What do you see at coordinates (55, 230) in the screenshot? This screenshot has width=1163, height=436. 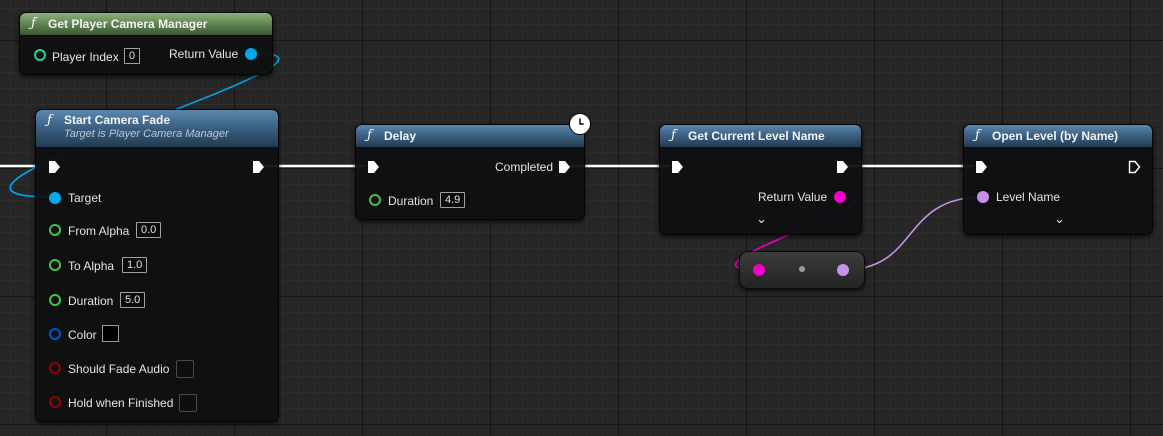 I see `from-alpha-pin` at bounding box center [55, 230].